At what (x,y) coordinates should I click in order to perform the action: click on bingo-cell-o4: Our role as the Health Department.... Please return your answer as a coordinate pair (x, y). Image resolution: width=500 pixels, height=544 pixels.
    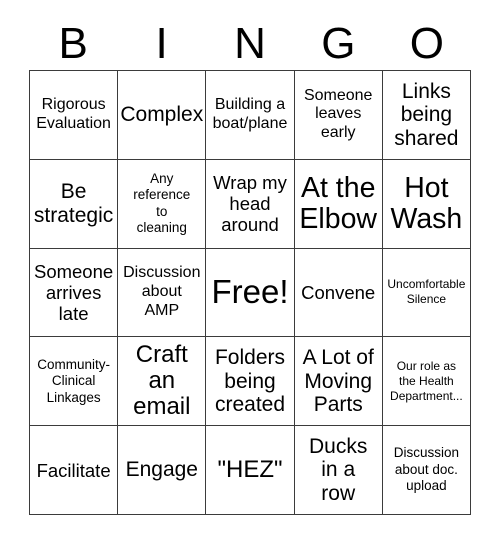
    Looking at the image, I should click on (426, 382).